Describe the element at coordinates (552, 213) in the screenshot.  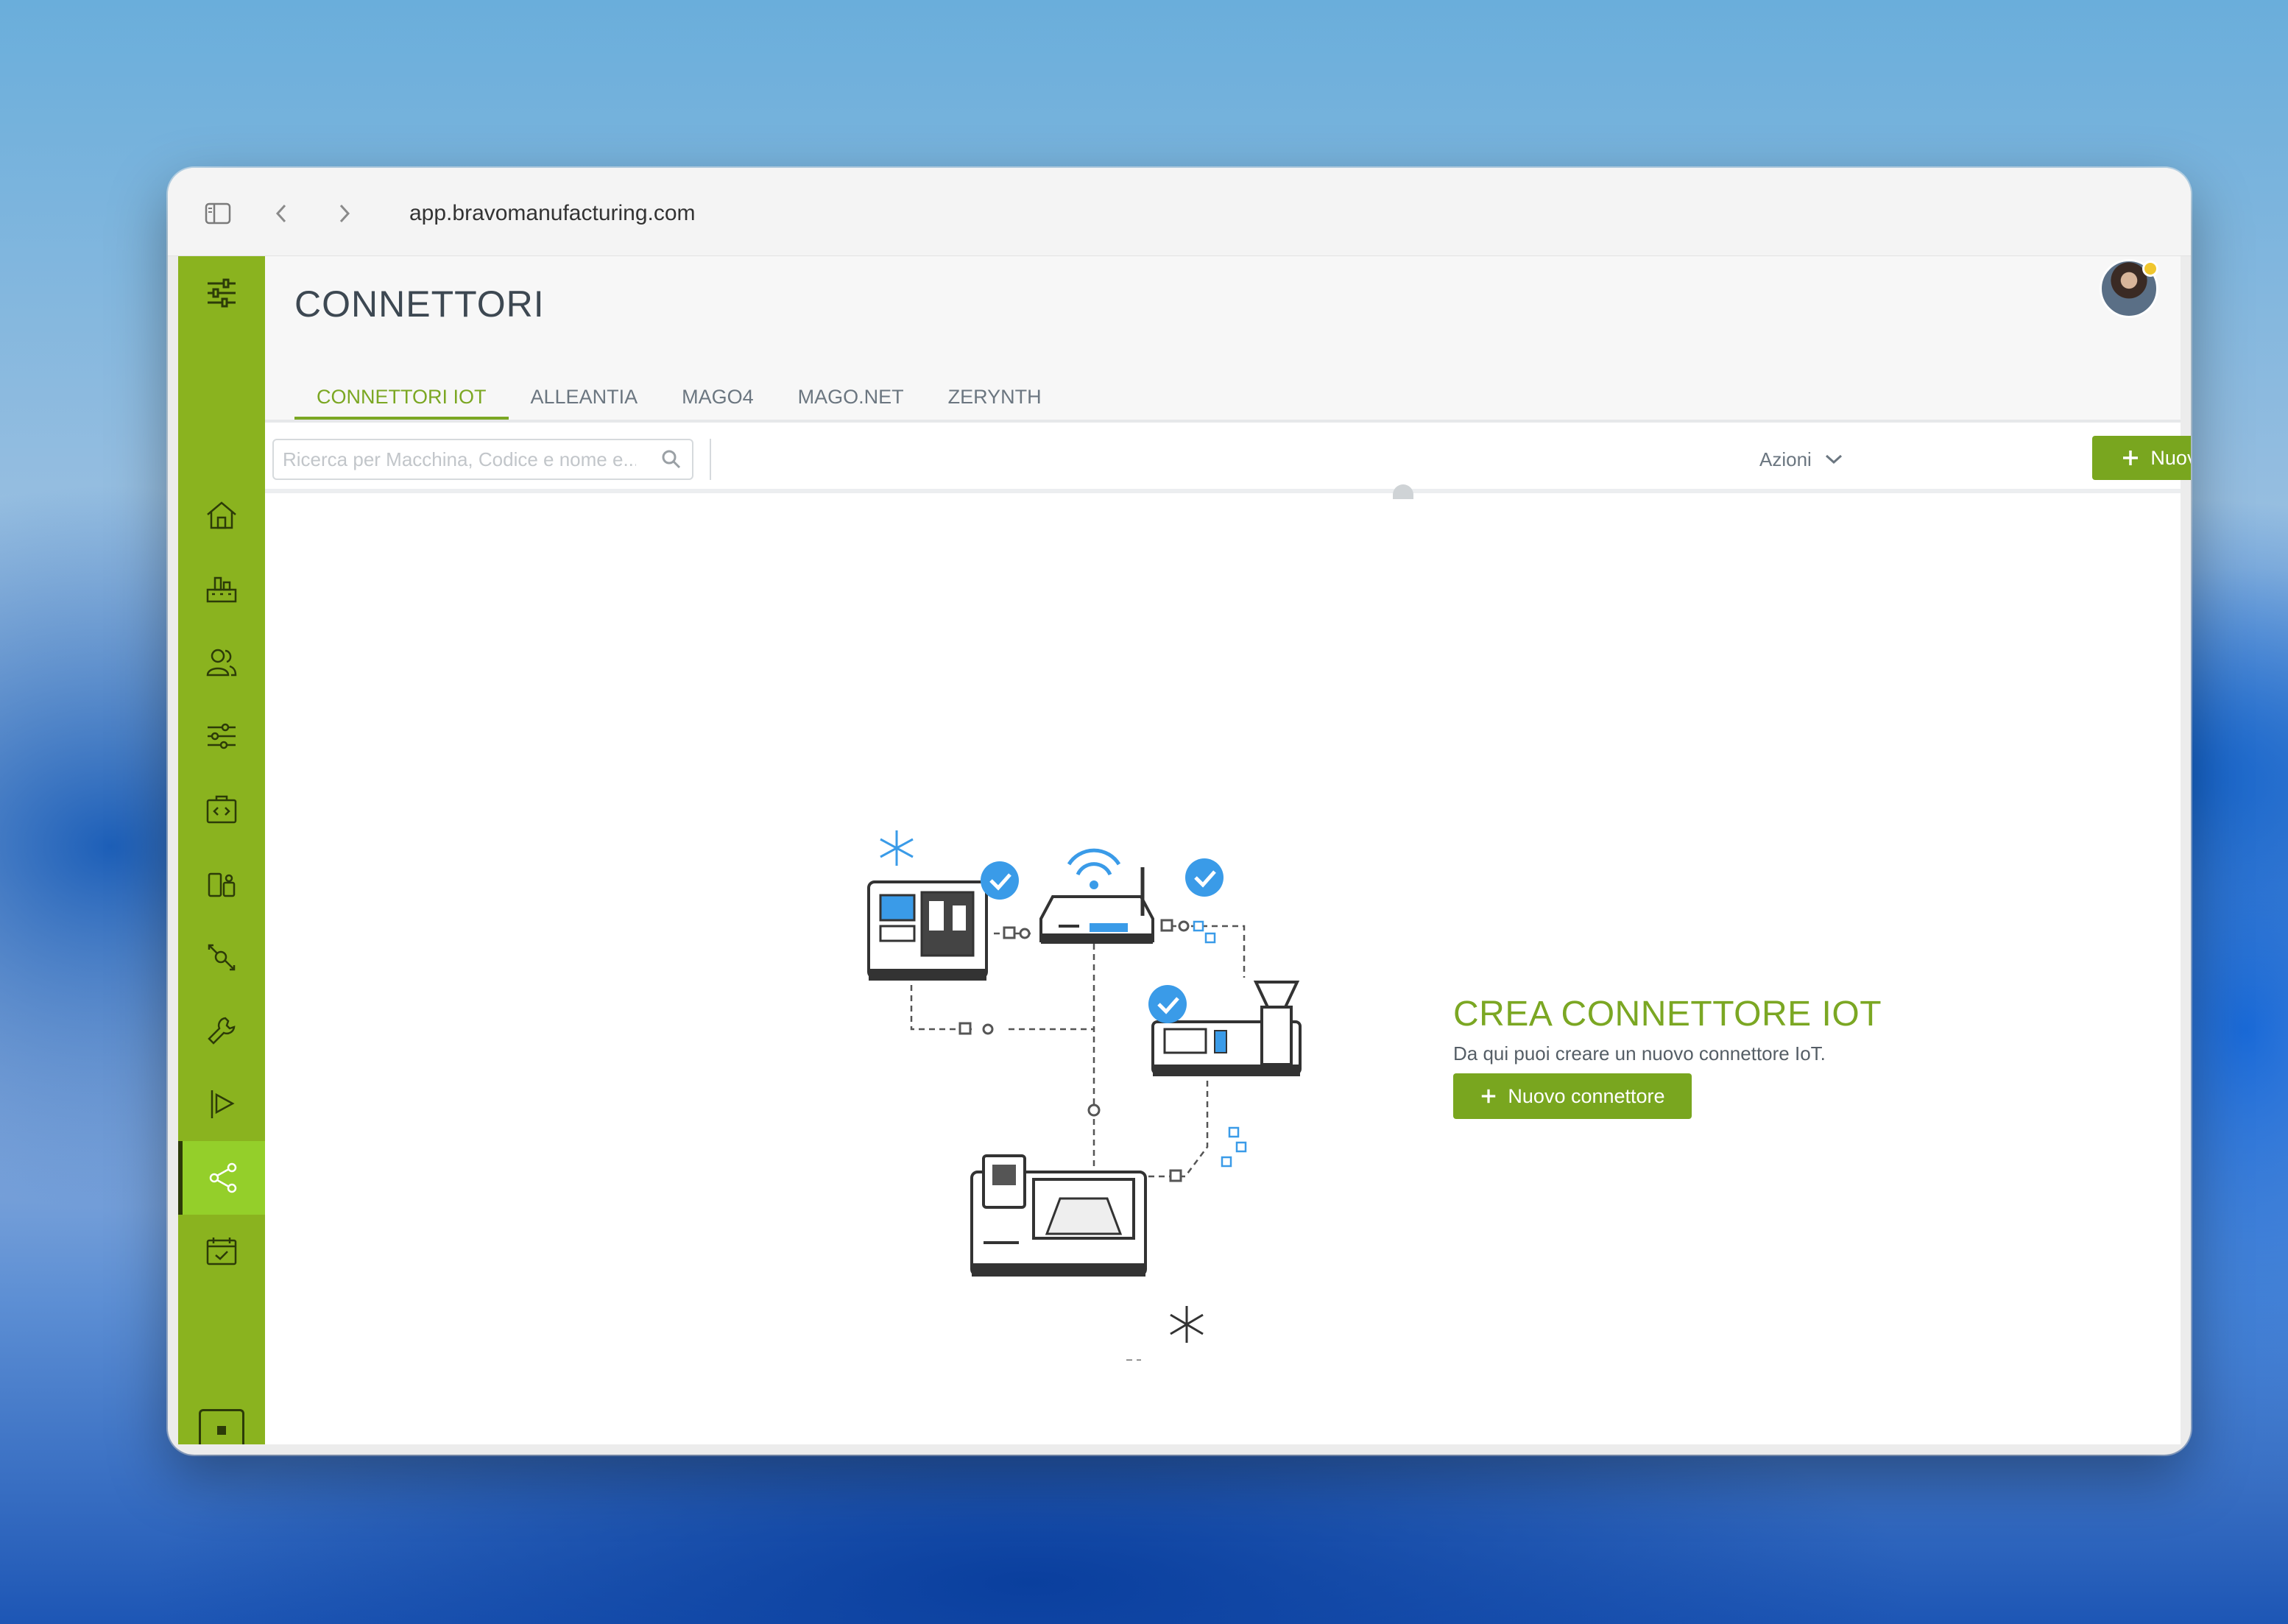
I see `address-bar: app.bravomanufacturing.com` at that location.